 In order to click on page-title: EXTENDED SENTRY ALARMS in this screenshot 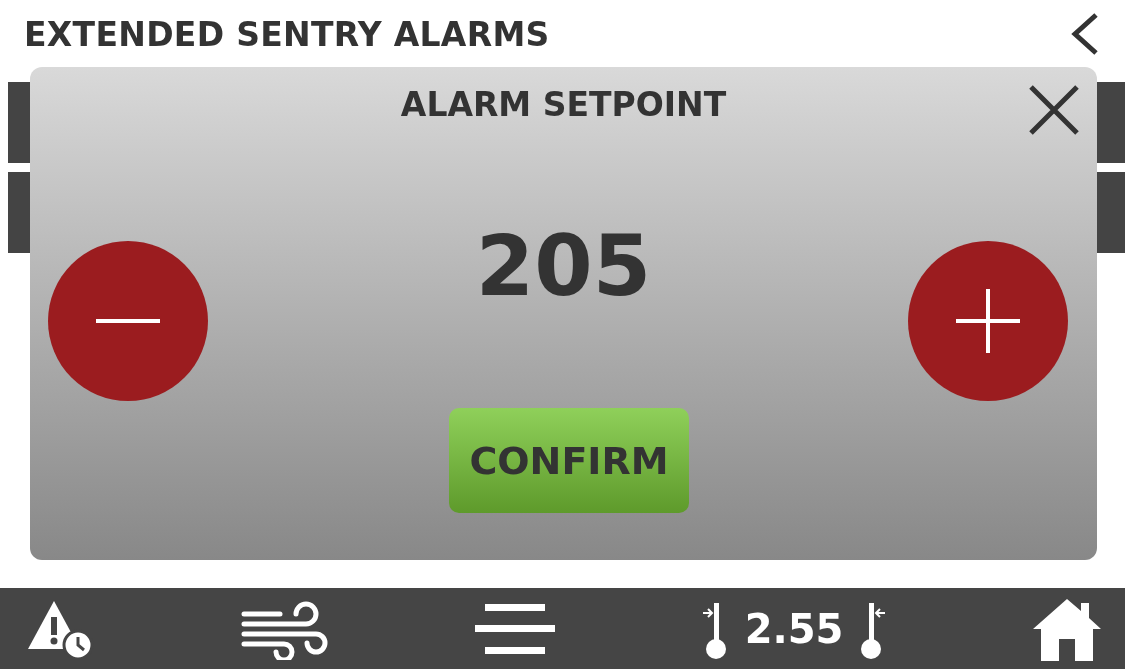, I will do `click(287, 34)`.